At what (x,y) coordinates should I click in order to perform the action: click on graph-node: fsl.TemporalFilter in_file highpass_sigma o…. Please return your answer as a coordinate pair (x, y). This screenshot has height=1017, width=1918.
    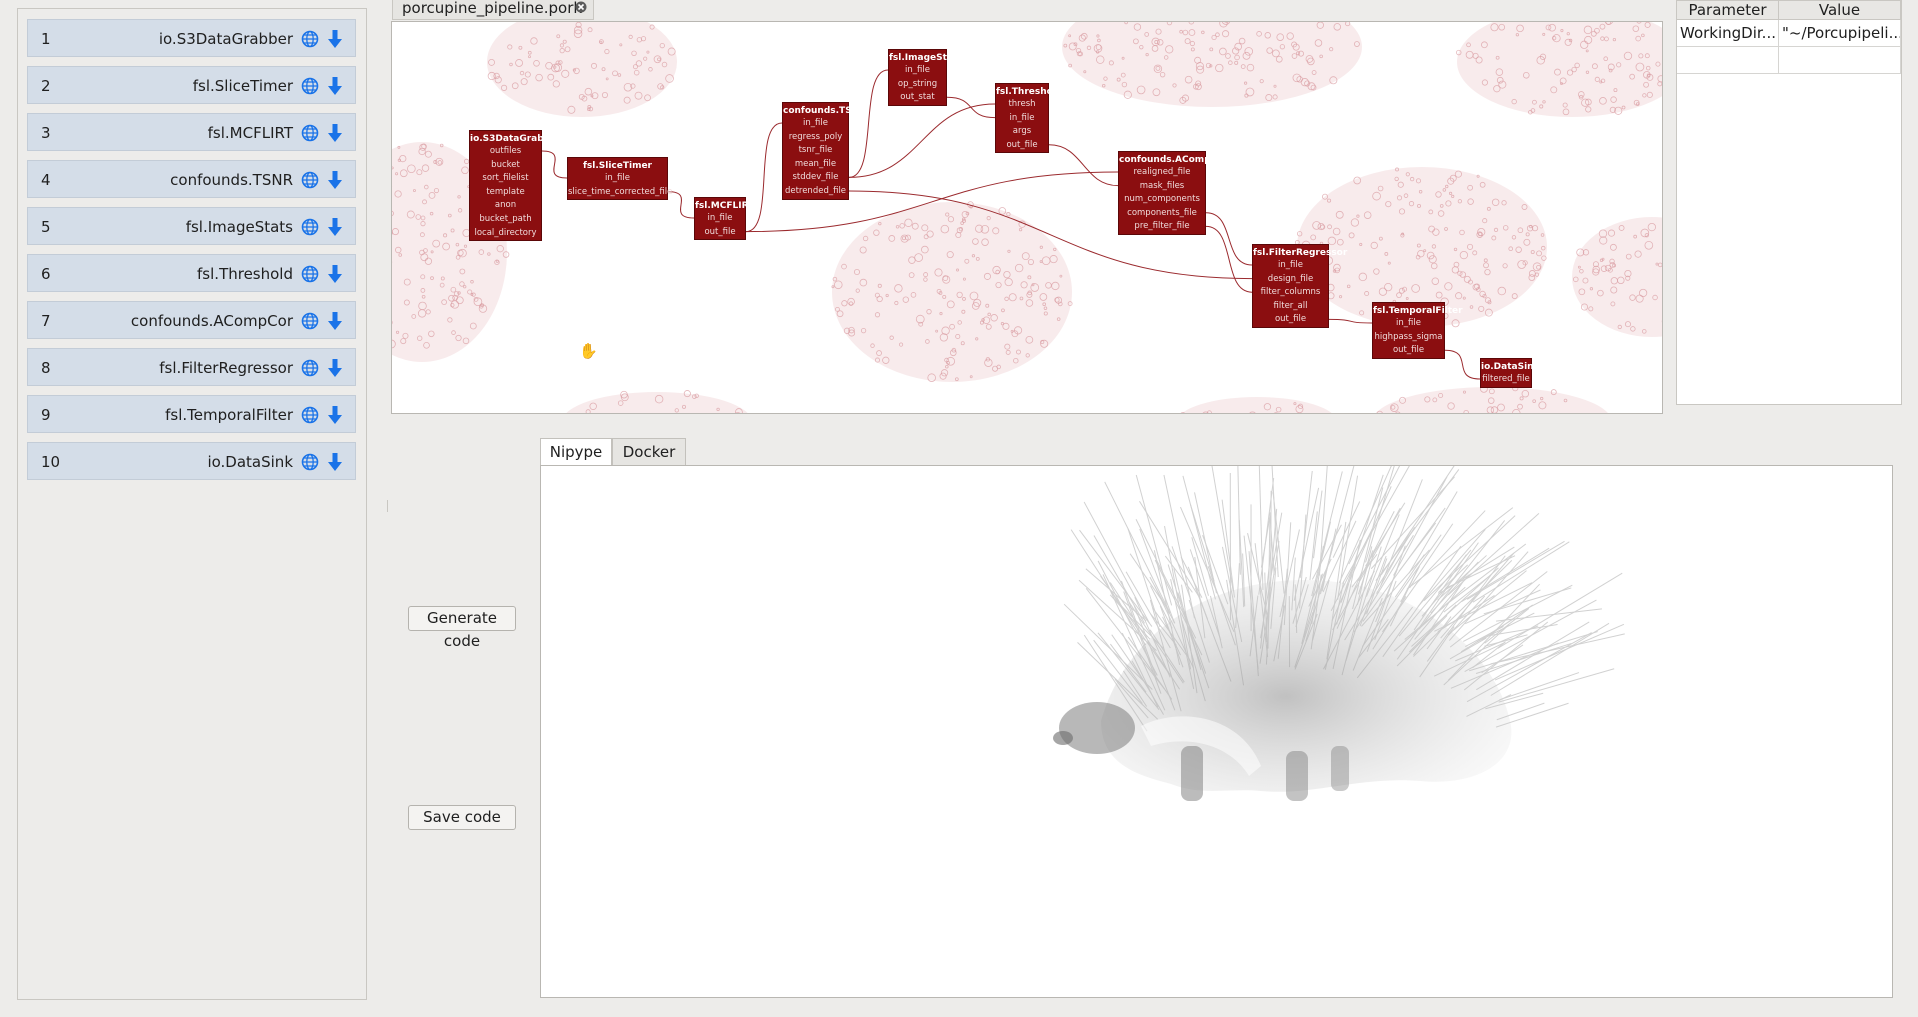
    Looking at the image, I should click on (1417, 330).